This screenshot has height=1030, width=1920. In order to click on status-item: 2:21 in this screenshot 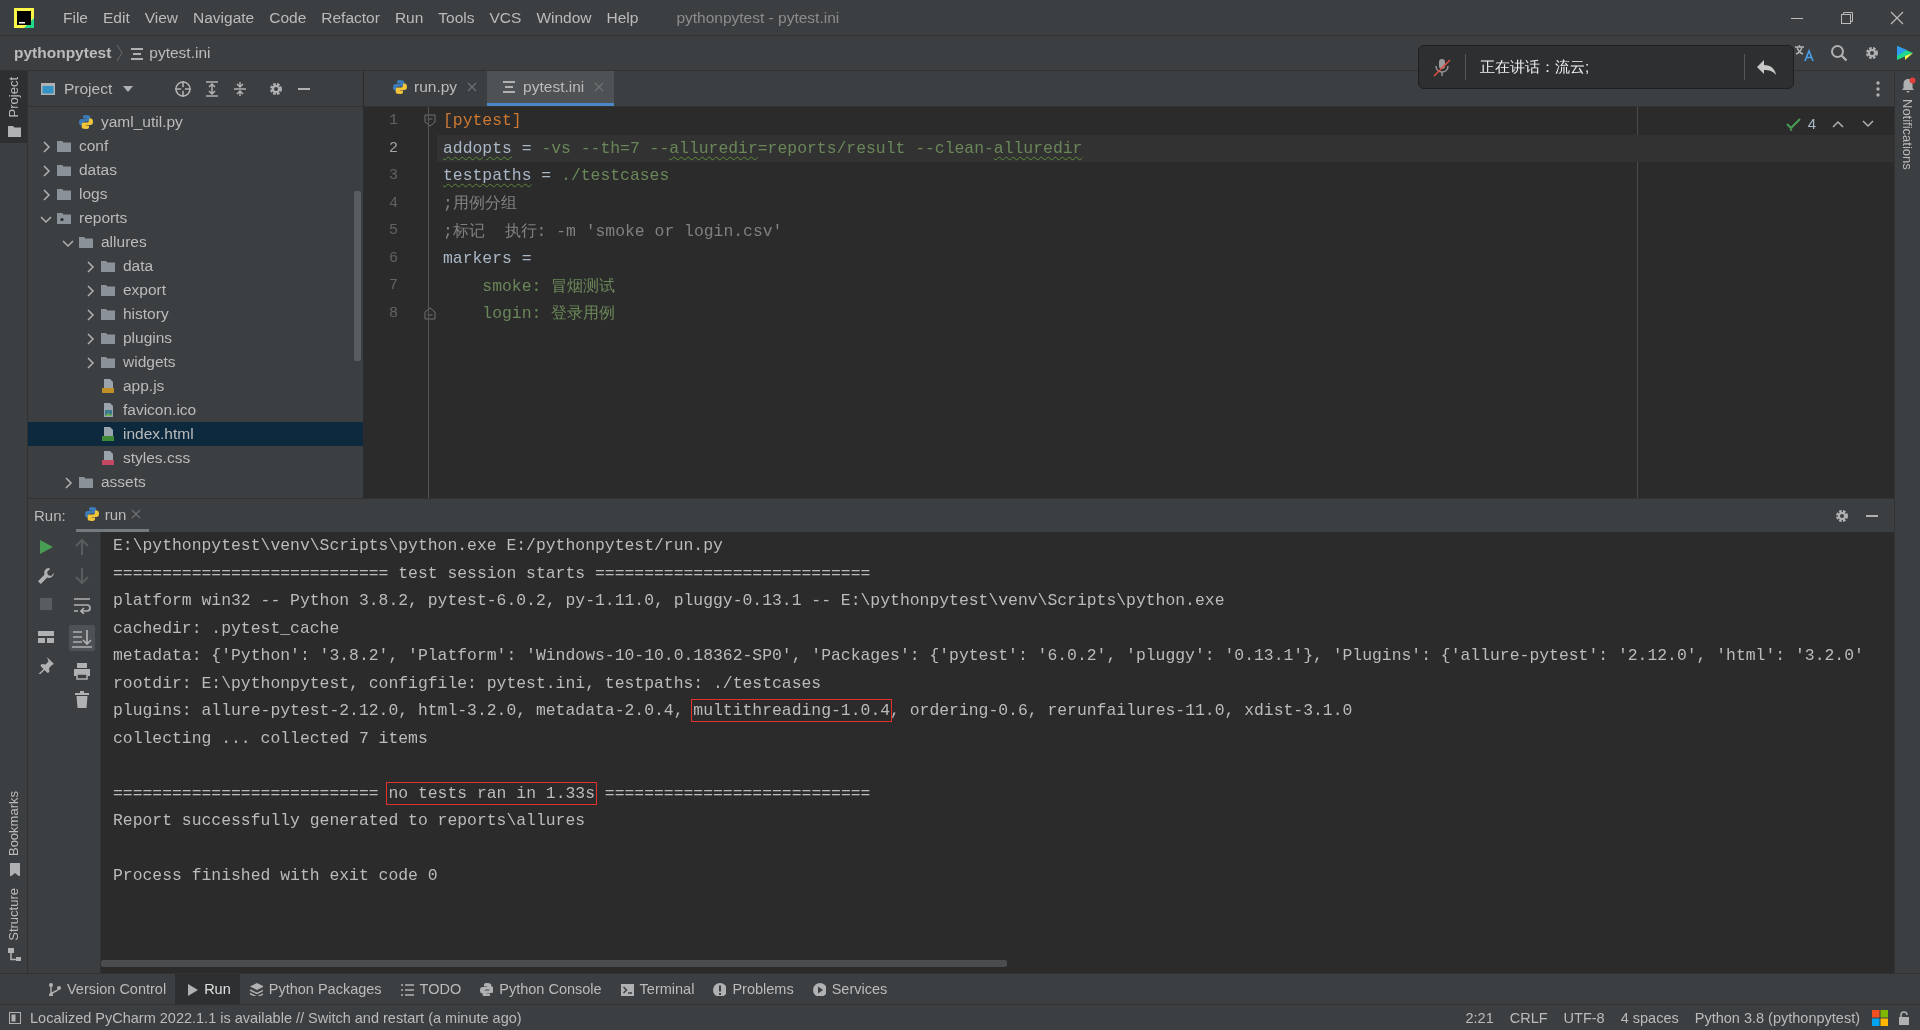, I will do `click(1479, 1017)`.